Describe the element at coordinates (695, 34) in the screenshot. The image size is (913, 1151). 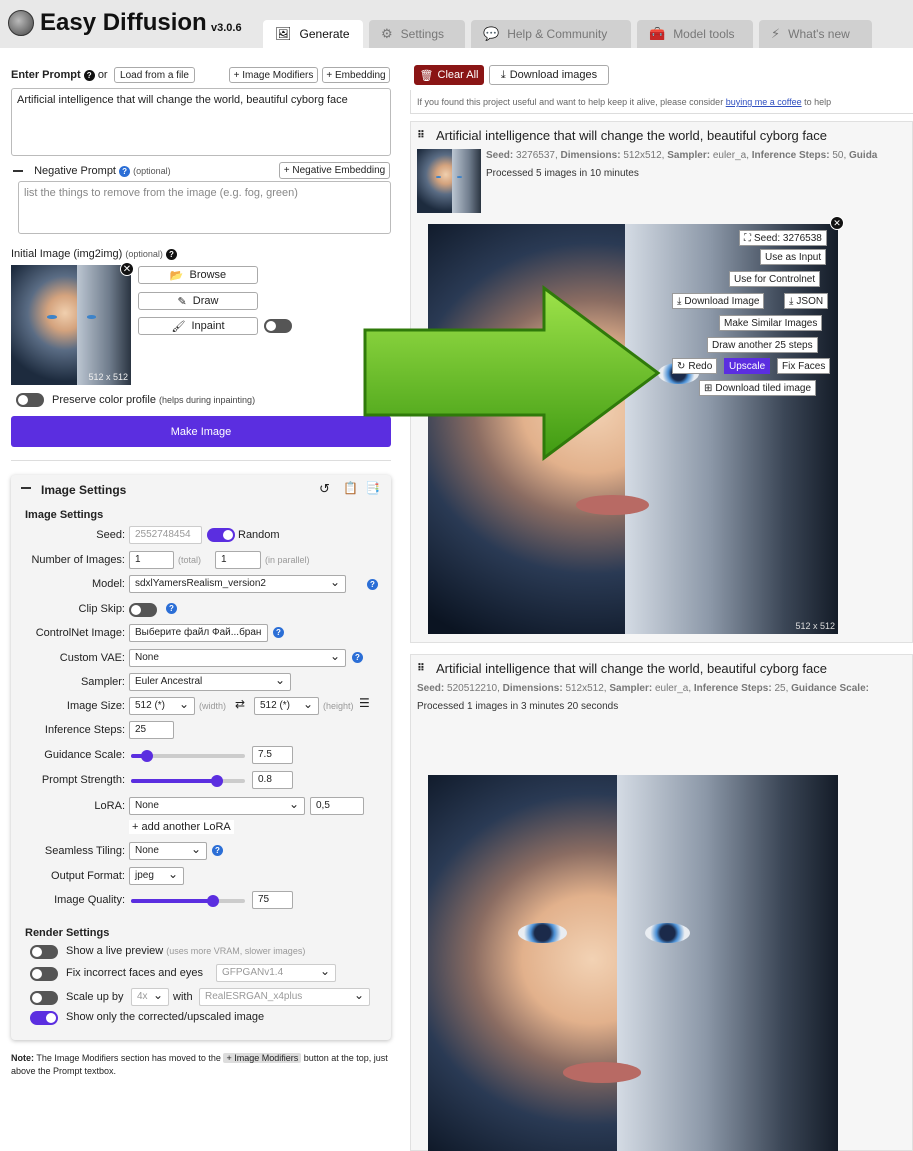
I see `tab-model-tools: 🧰 Model tools` at that location.